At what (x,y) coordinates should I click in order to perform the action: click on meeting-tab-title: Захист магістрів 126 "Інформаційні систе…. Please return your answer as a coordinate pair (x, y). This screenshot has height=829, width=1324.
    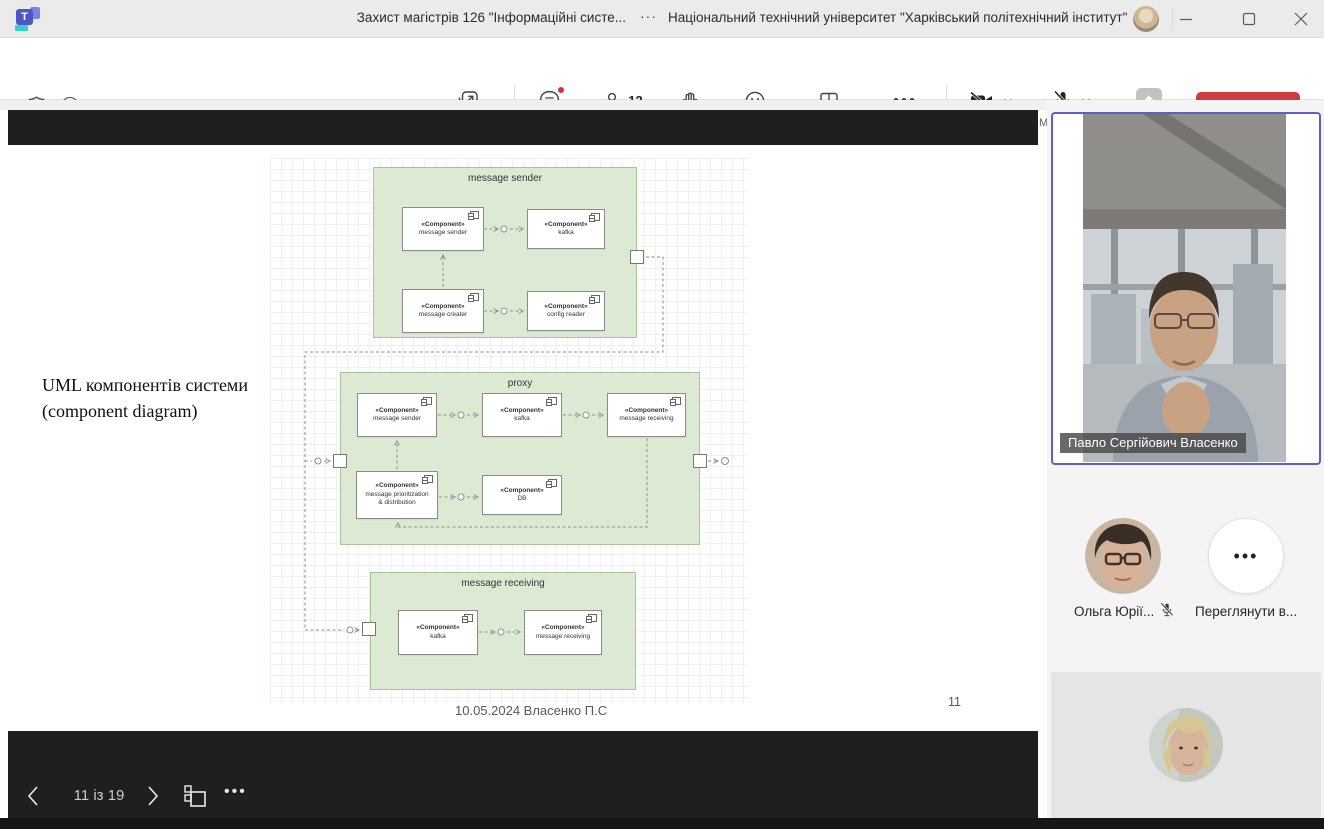
    Looking at the image, I should click on (443, 17).